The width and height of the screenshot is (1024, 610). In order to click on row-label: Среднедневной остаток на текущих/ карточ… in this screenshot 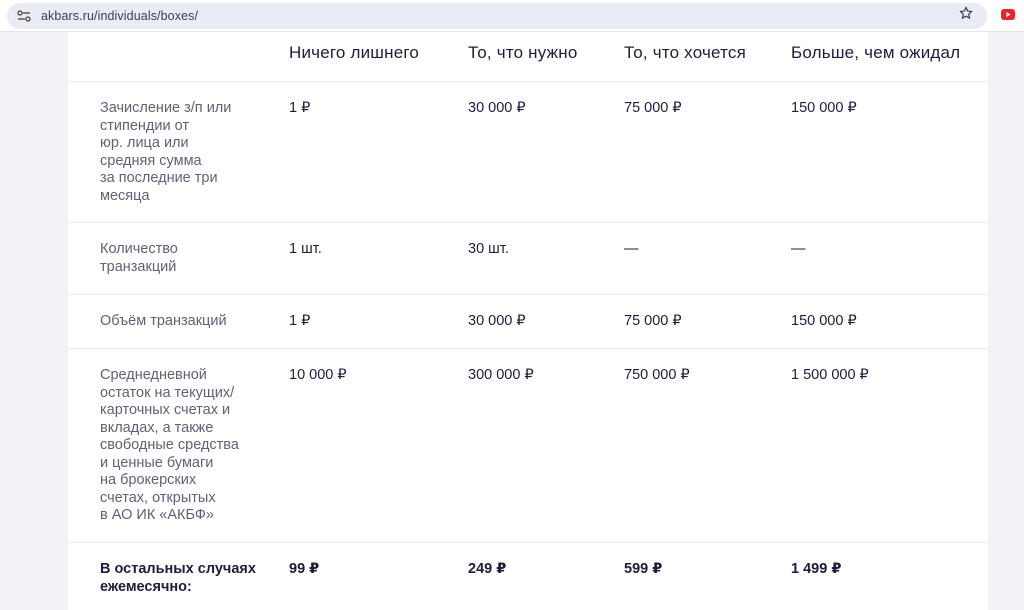, I will do `click(169, 445)`.